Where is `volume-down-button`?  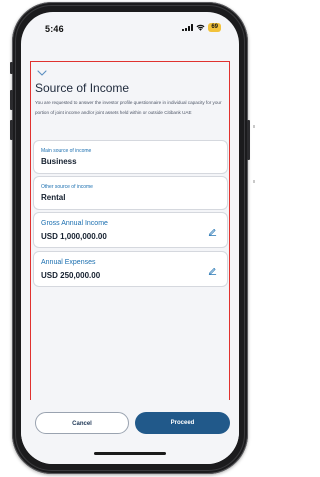
volume-down-button is located at coordinates (11, 130).